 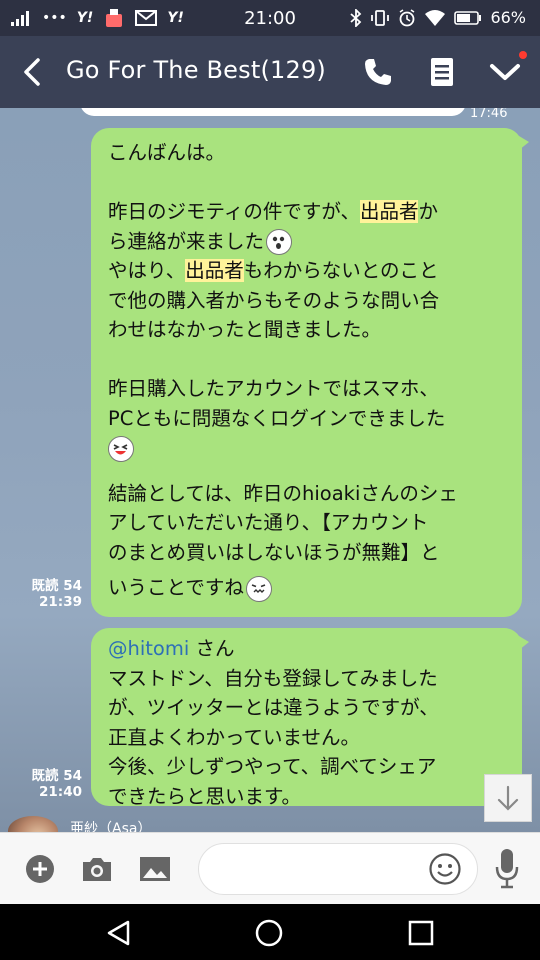 I want to click on nav-home-icon, so click(x=269, y=933).